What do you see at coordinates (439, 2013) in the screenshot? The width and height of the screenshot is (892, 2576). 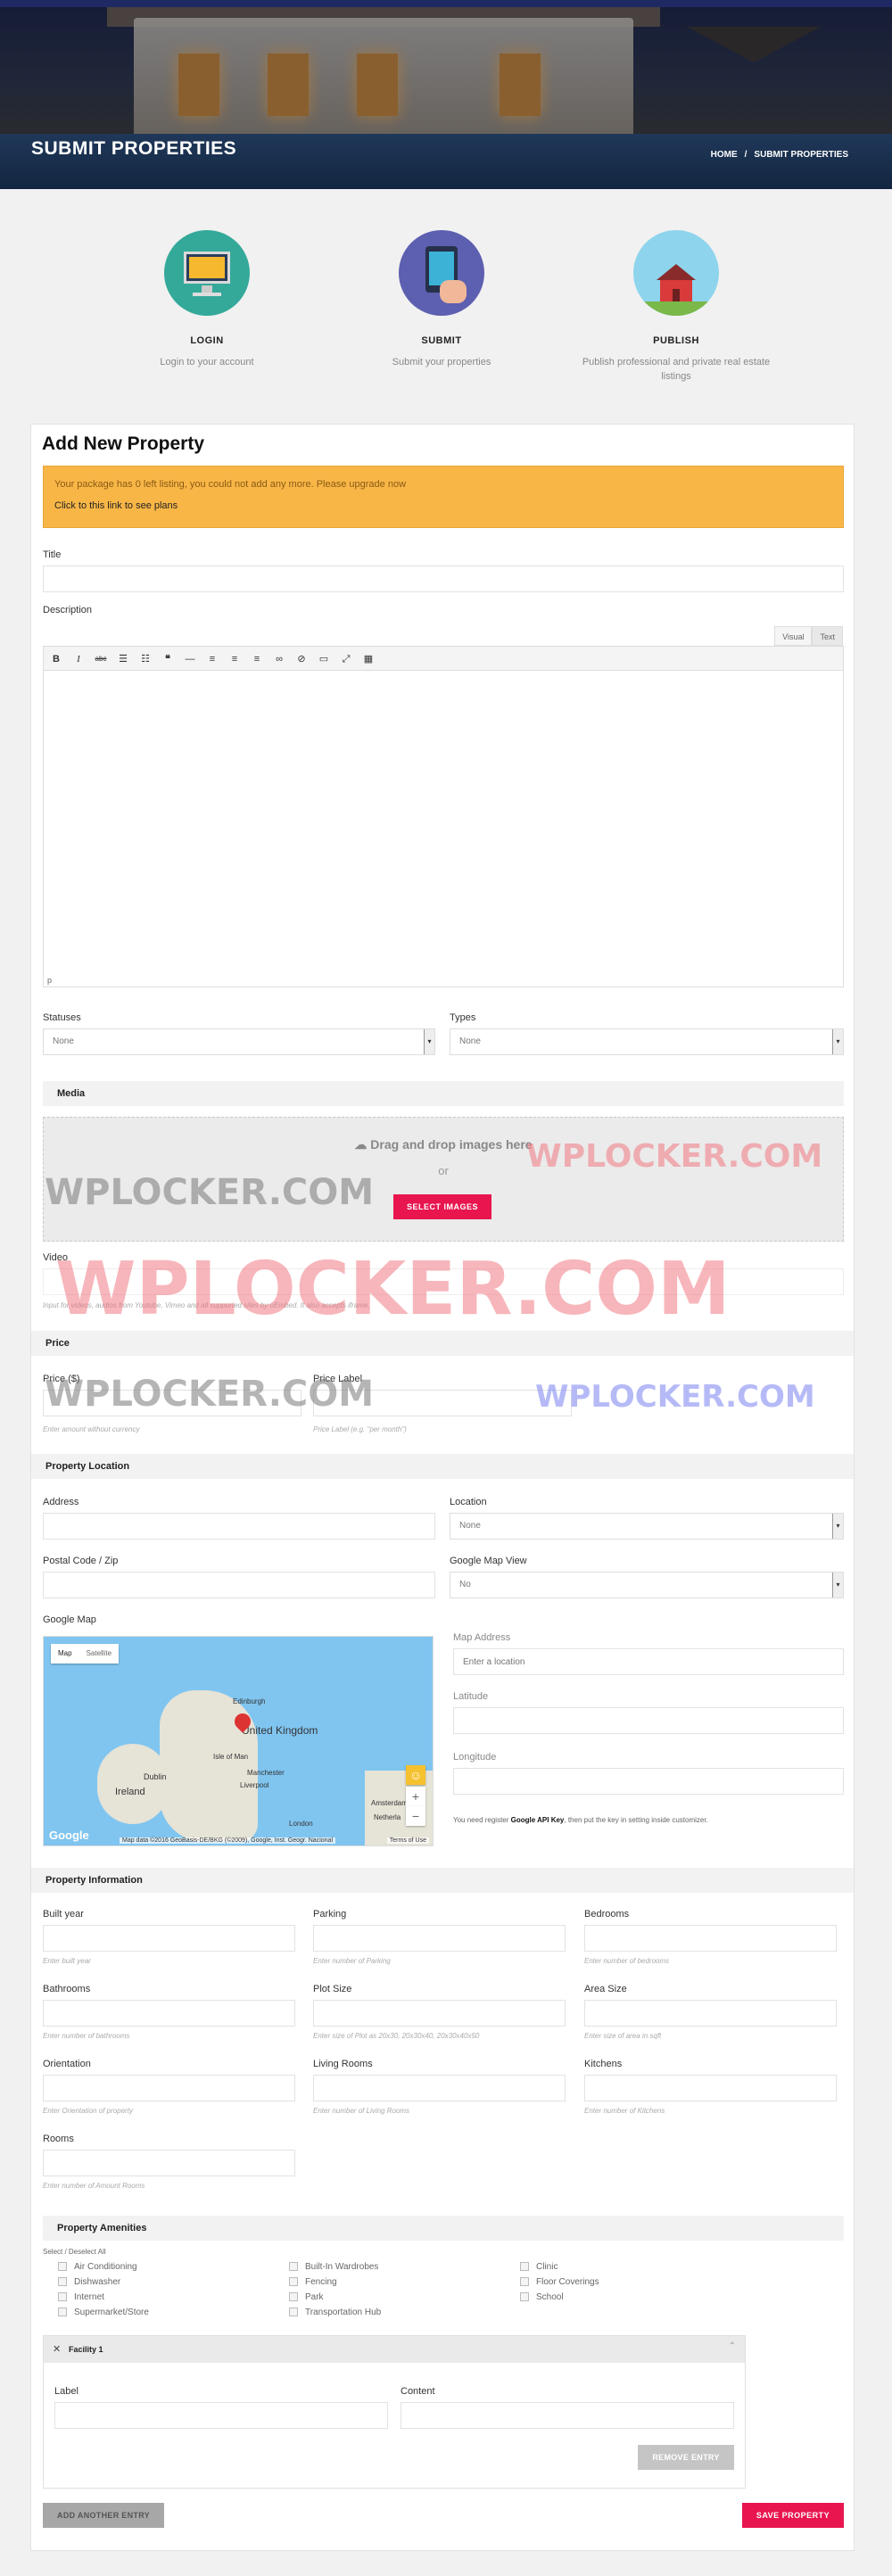 I see `plot-size-input` at bounding box center [439, 2013].